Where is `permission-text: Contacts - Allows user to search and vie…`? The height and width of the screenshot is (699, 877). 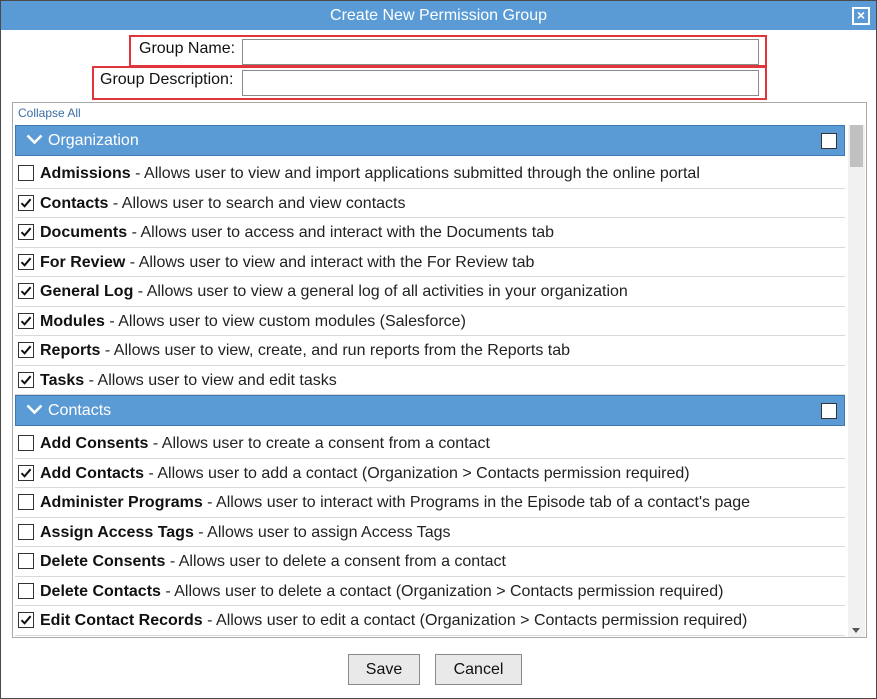 permission-text: Contacts - Allows user to search and vie… is located at coordinates (222, 204).